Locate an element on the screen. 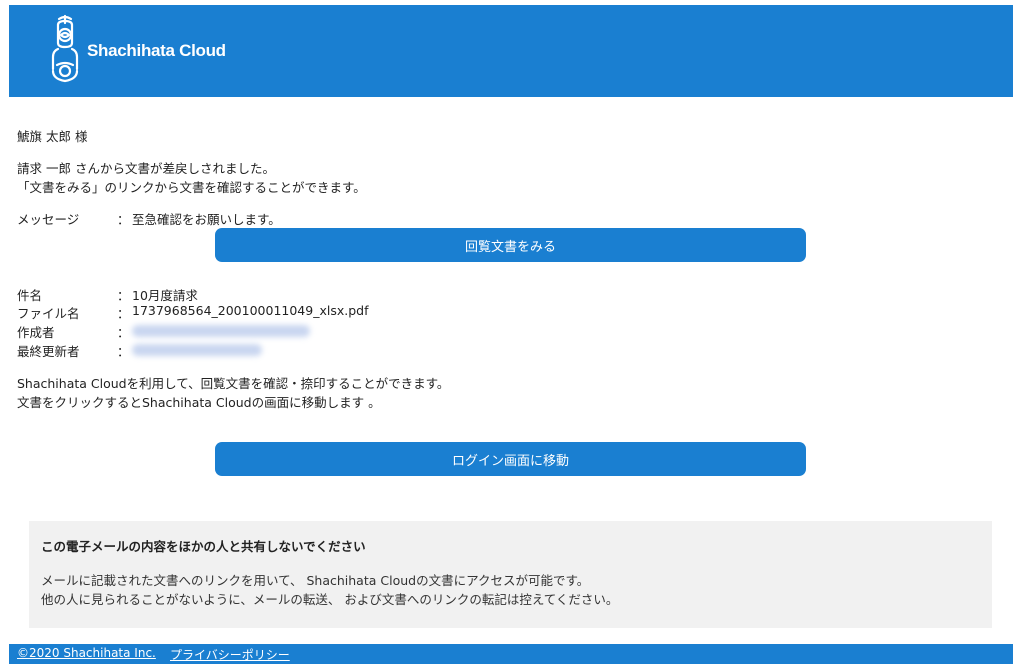  subject-label: 件名 is located at coordinates (30, 295).